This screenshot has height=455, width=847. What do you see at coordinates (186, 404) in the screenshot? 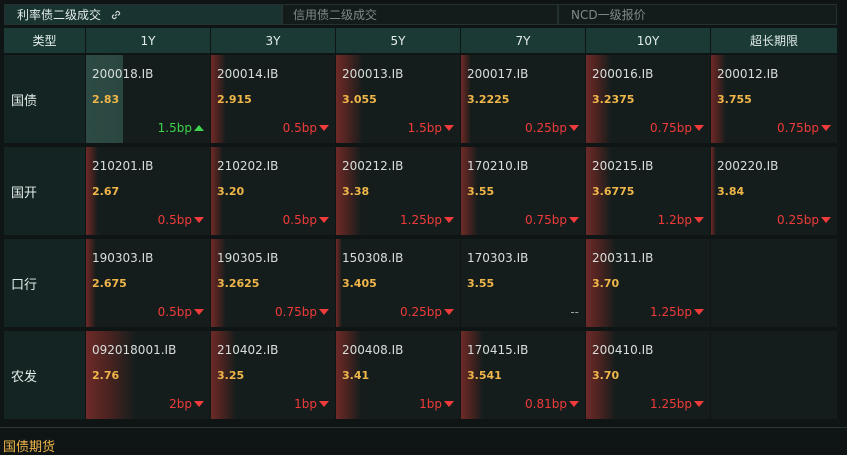
I see `yield-change: 2bp` at bounding box center [186, 404].